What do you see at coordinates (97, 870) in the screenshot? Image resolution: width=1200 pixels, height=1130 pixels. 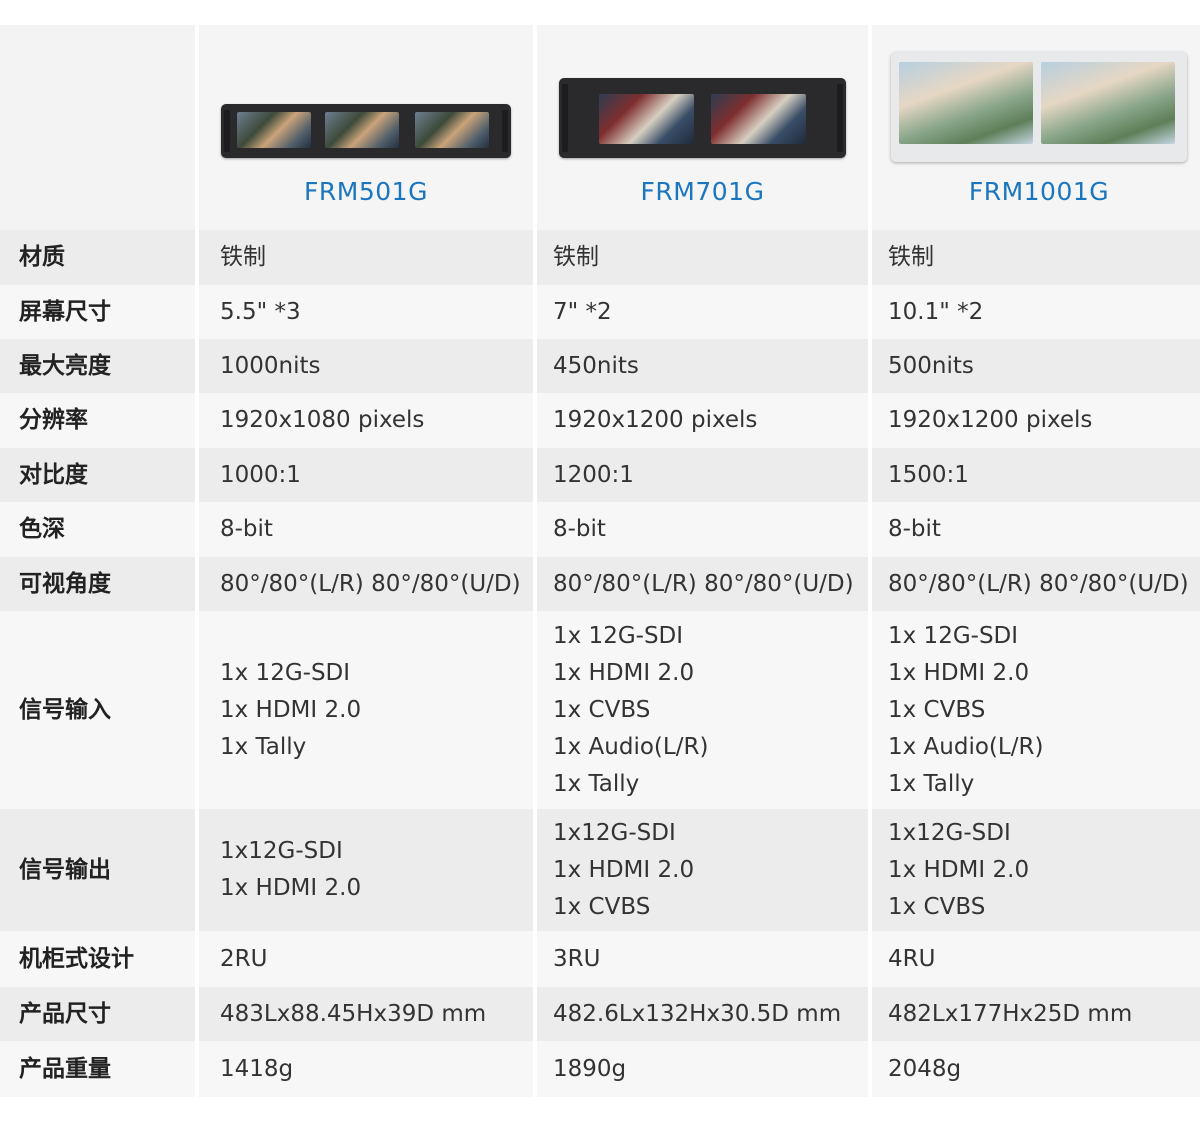 I see `spec-label: 信号输出` at bounding box center [97, 870].